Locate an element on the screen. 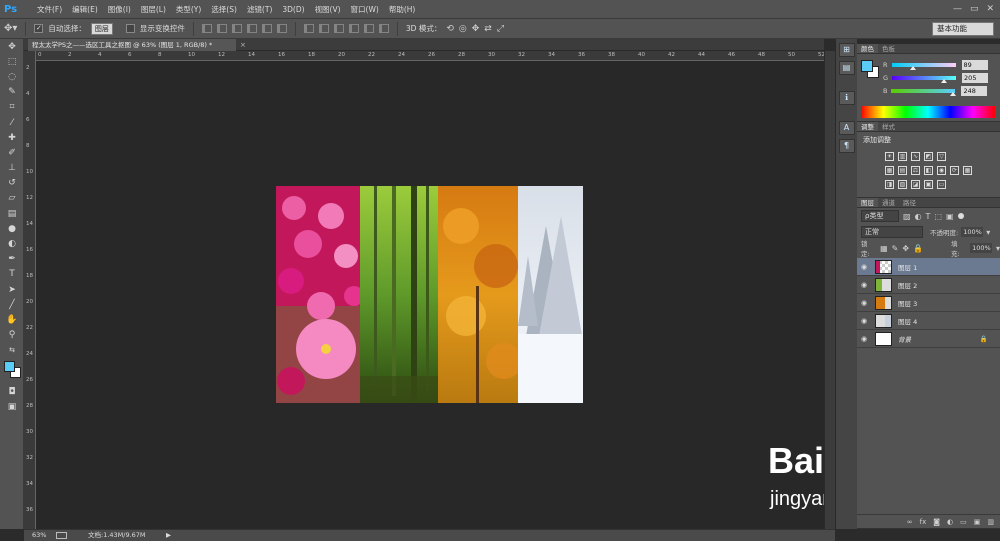  red-slider is located at coordinates (923, 66).